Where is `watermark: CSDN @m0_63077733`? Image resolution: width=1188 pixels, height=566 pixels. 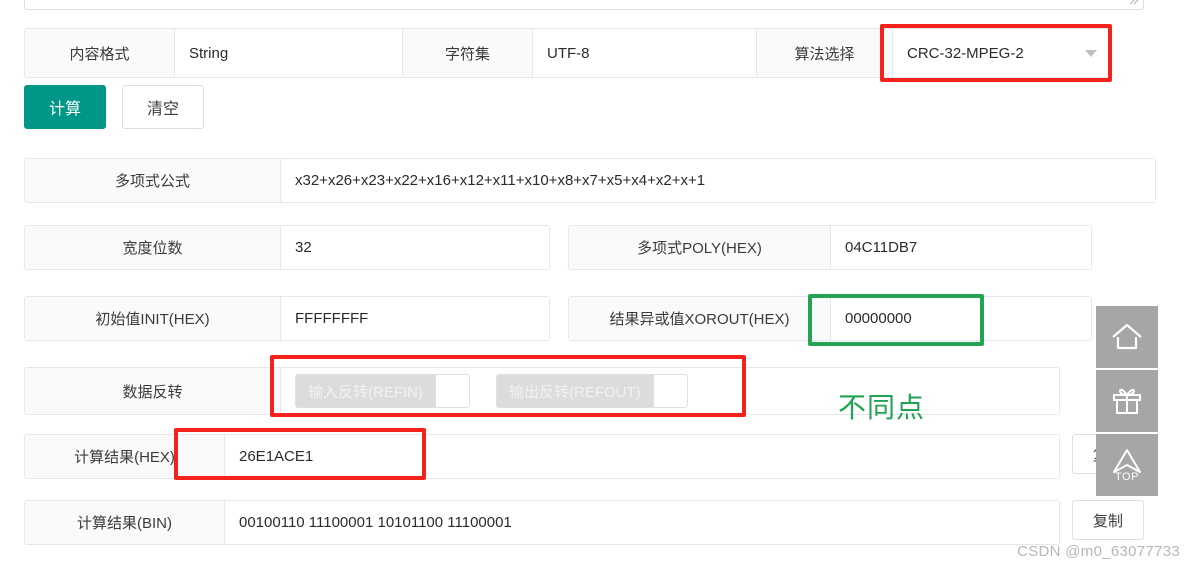 watermark: CSDN @m0_63077733 is located at coordinates (1098, 551).